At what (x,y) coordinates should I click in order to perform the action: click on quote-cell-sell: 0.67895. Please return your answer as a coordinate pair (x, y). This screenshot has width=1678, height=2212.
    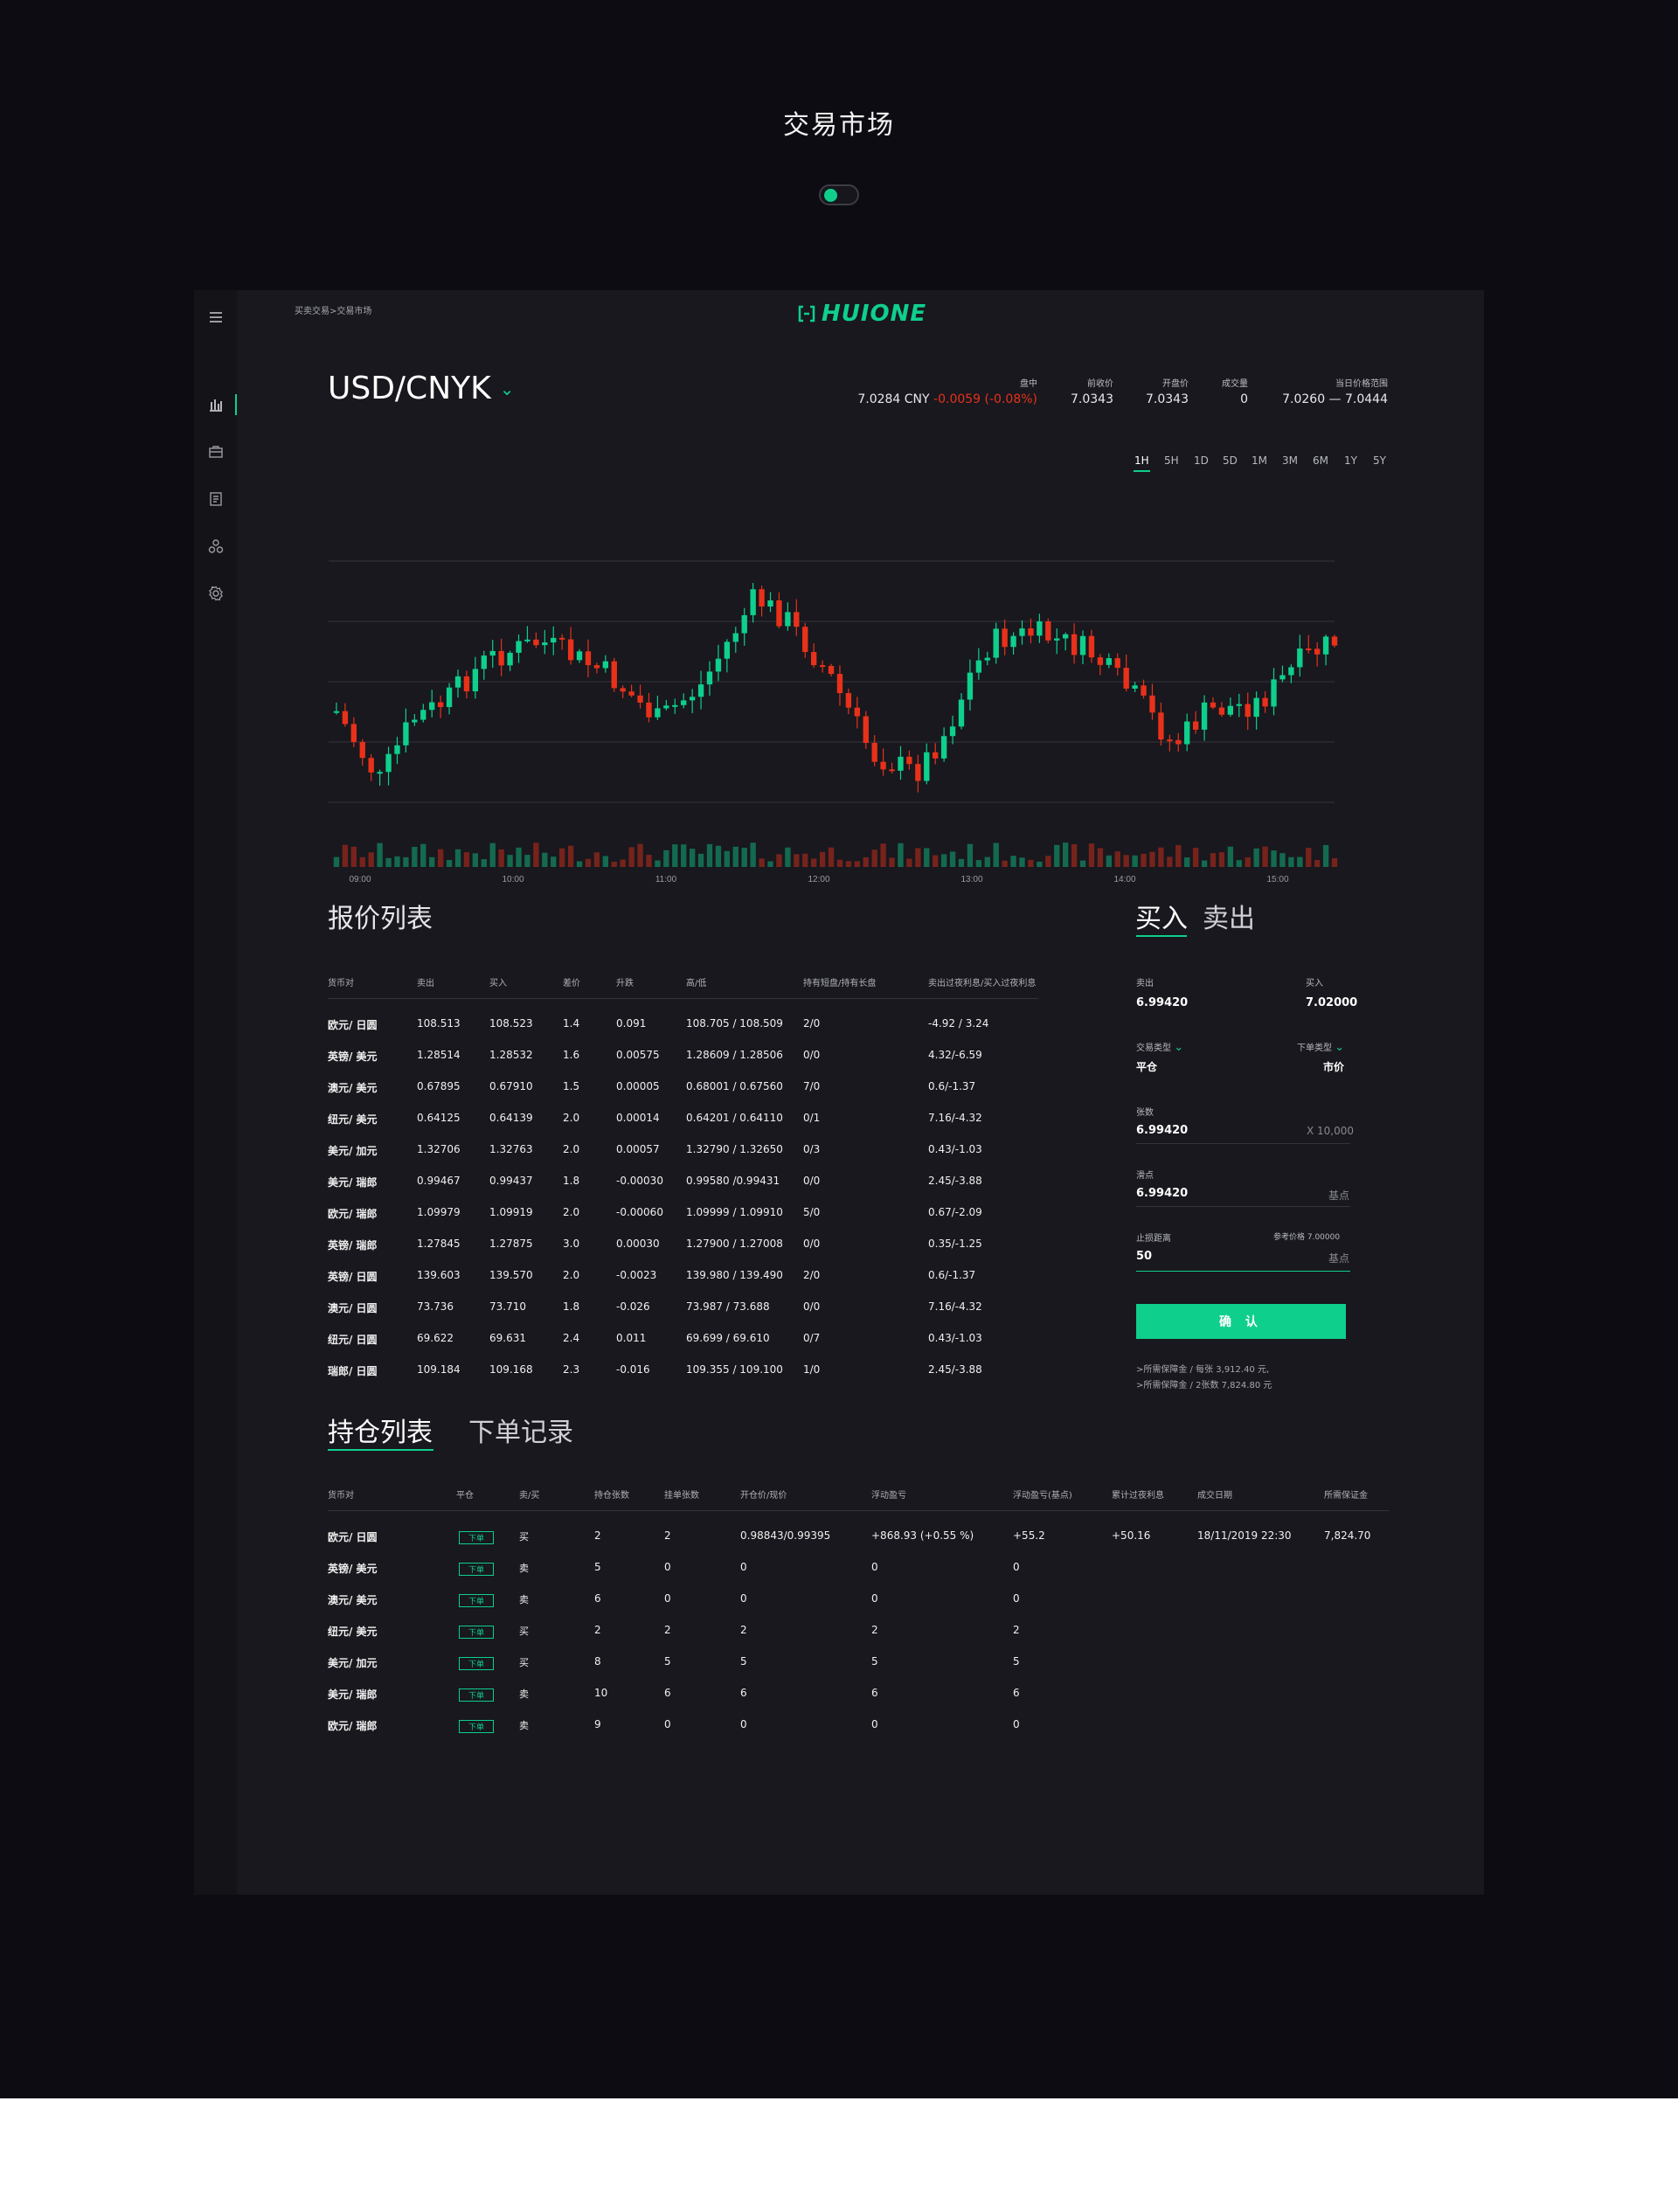
    Looking at the image, I should click on (439, 1086).